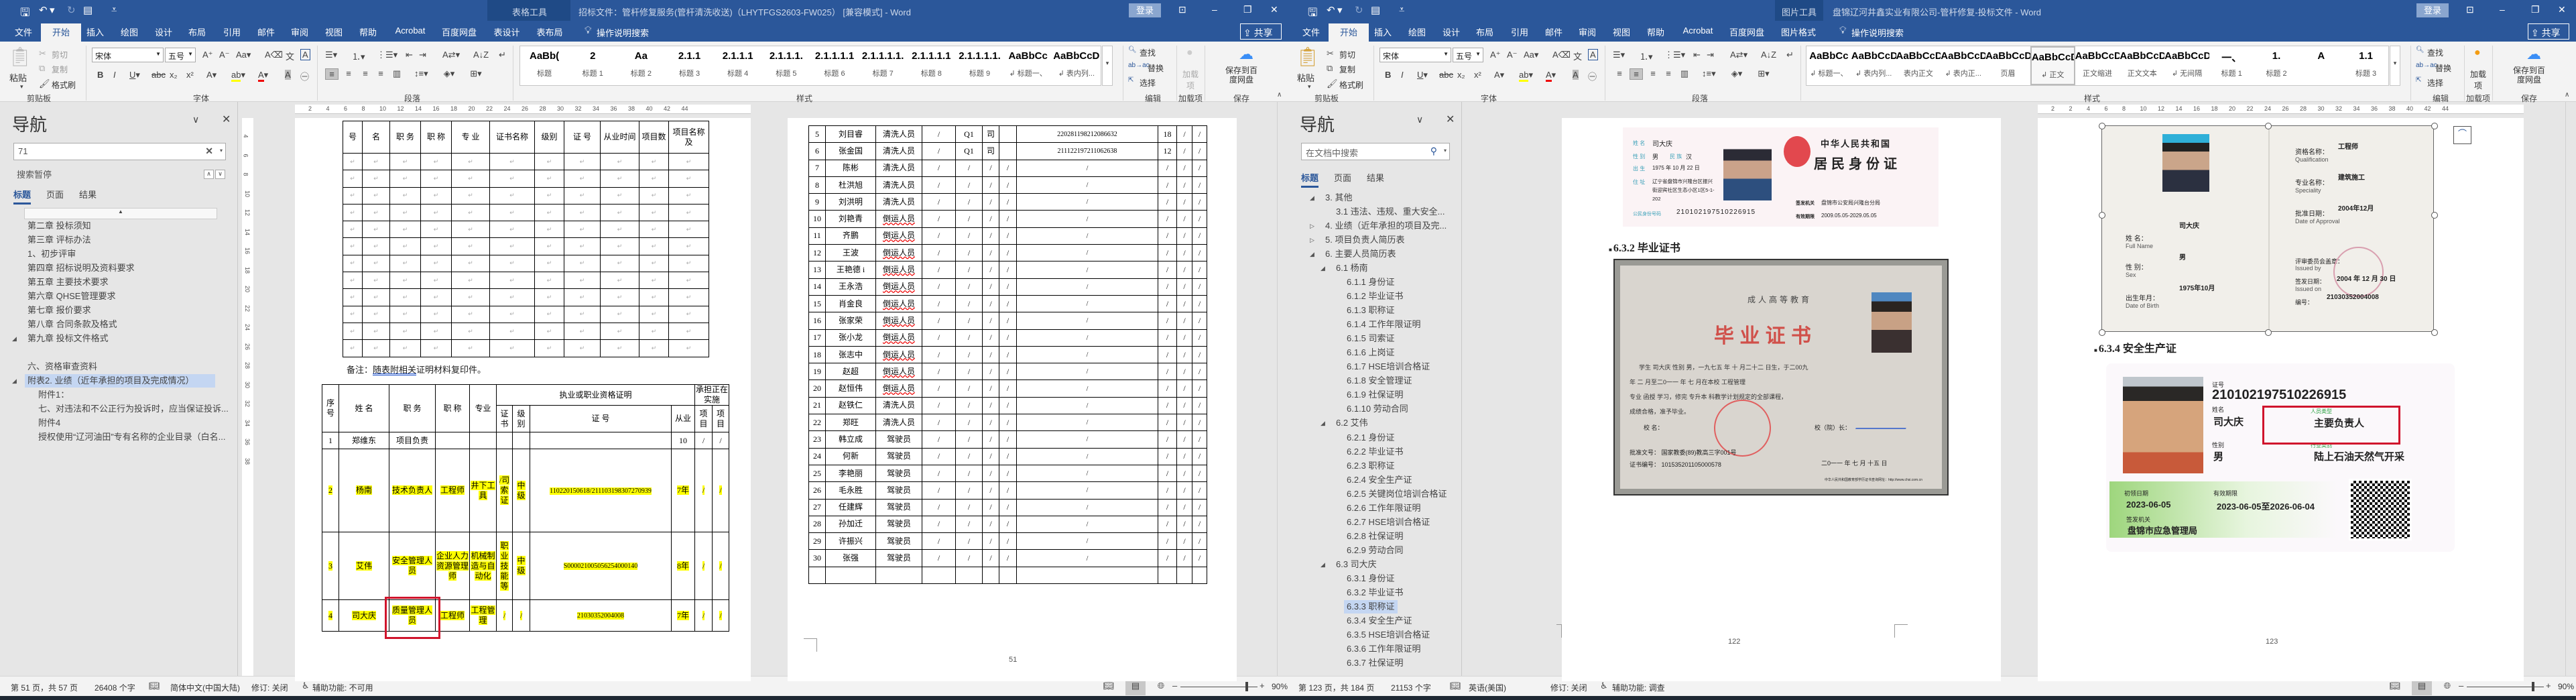  I want to click on table-cell: 24, so click(817, 456).